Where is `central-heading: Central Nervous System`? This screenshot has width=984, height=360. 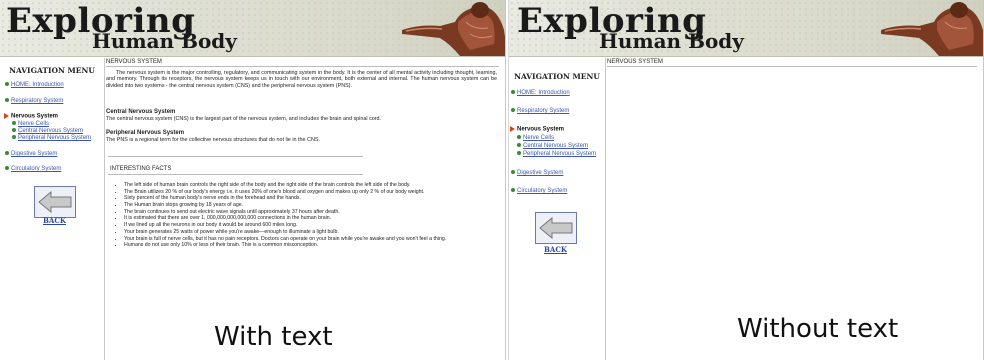 central-heading: Central Nervous System is located at coordinates (141, 112).